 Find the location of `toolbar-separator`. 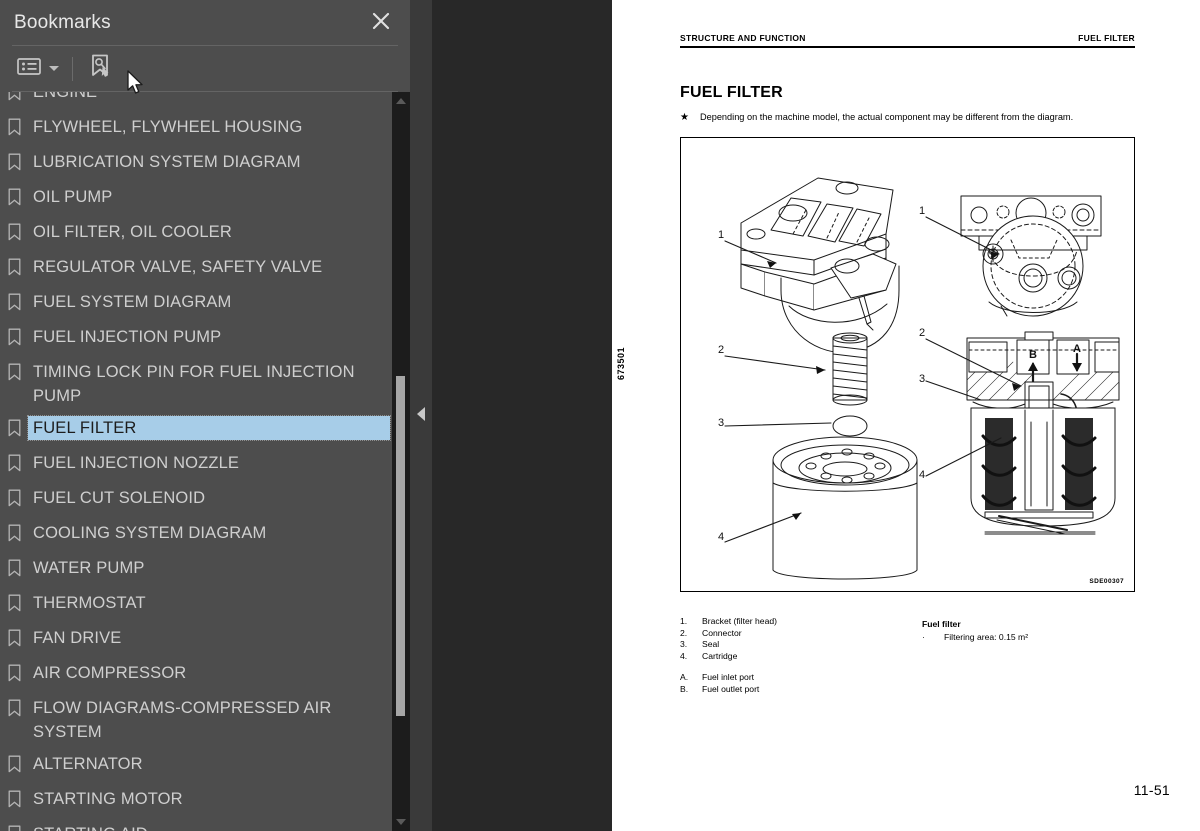

toolbar-separator is located at coordinates (72, 68).